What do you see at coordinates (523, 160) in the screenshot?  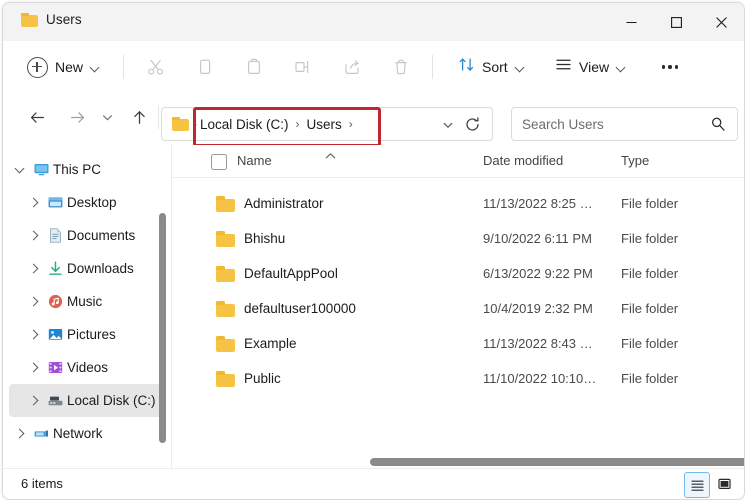 I see `column-header-date-modified: Date modified` at bounding box center [523, 160].